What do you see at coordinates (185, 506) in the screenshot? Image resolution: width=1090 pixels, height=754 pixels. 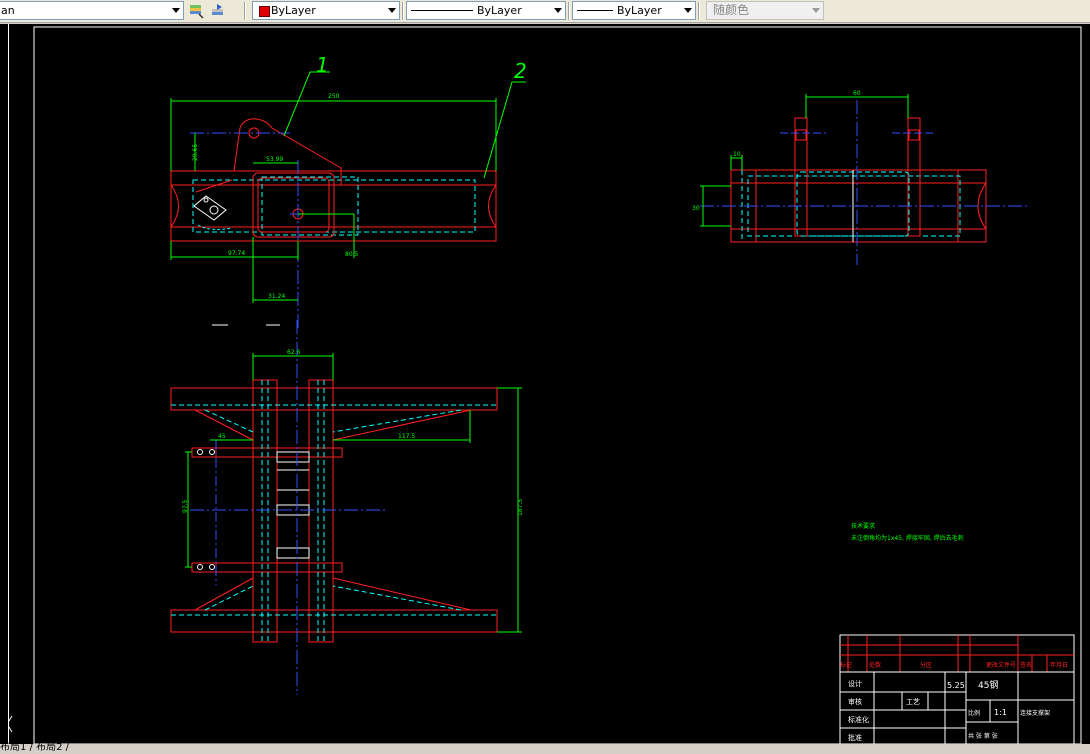 I see `dim-97-5: 97.5` at bounding box center [185, 506].